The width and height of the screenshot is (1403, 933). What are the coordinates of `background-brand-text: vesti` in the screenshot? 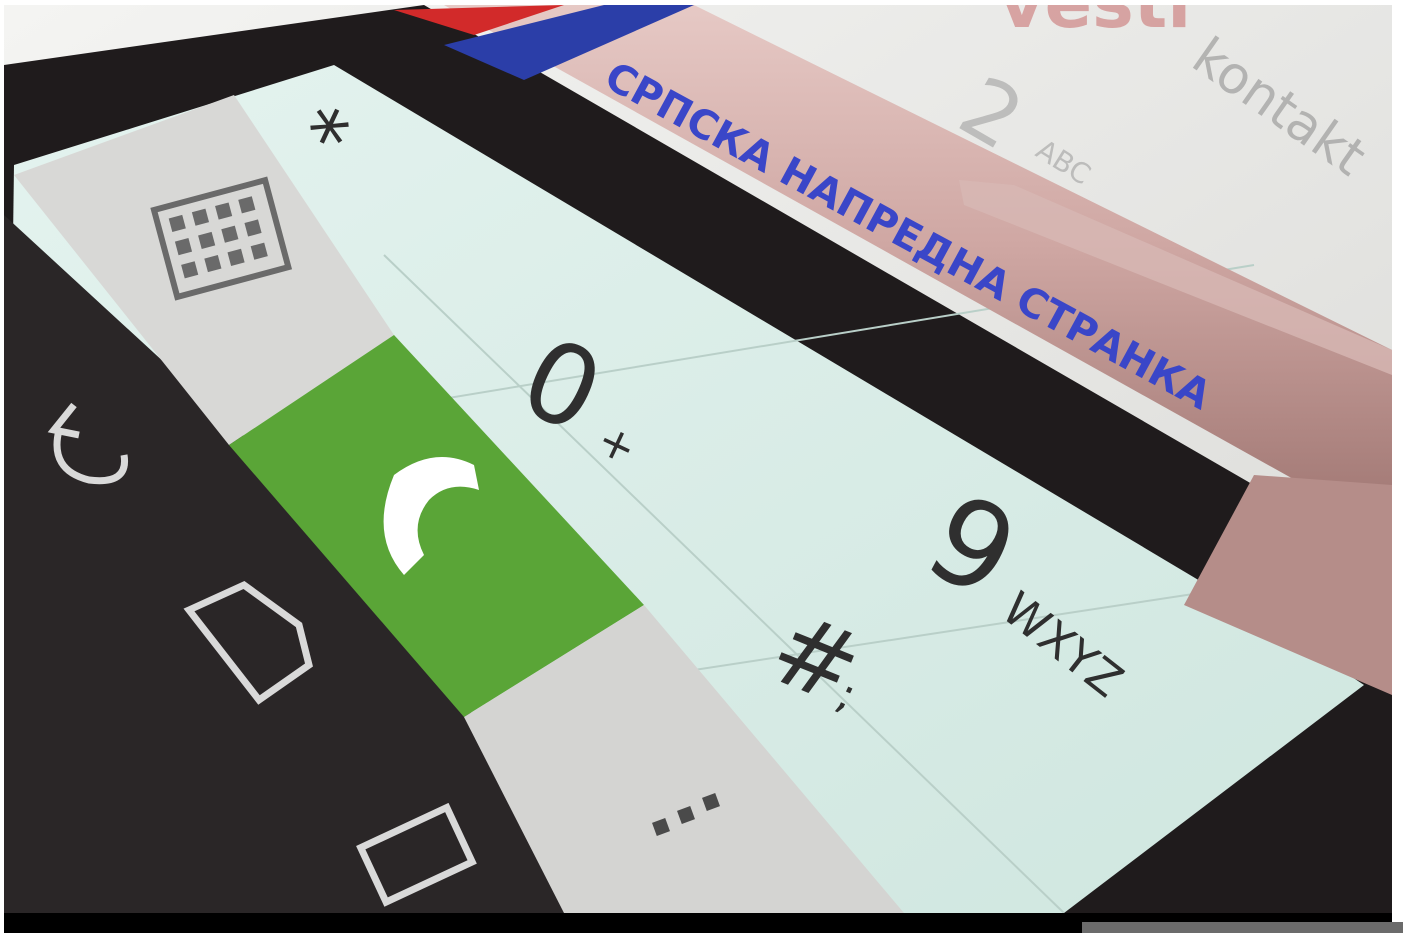 It's located at (1095, 24).